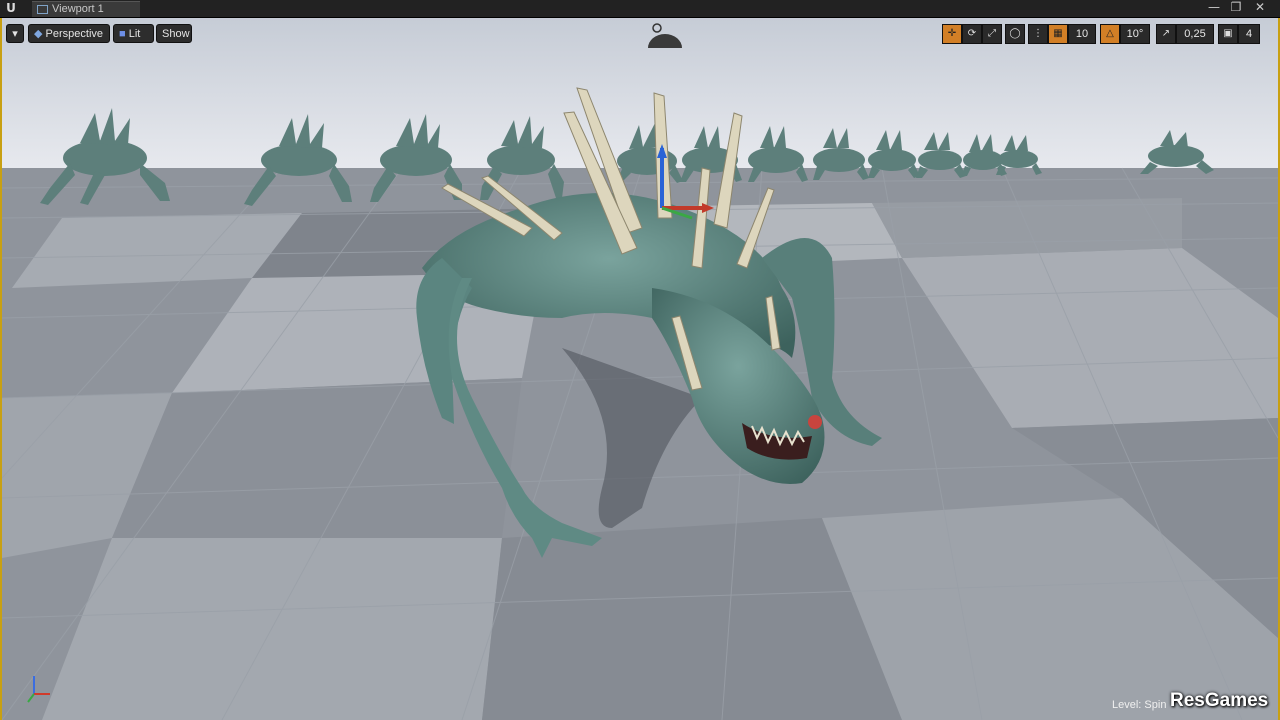  I want to click on lit-label: Lit, so click(134, 34).